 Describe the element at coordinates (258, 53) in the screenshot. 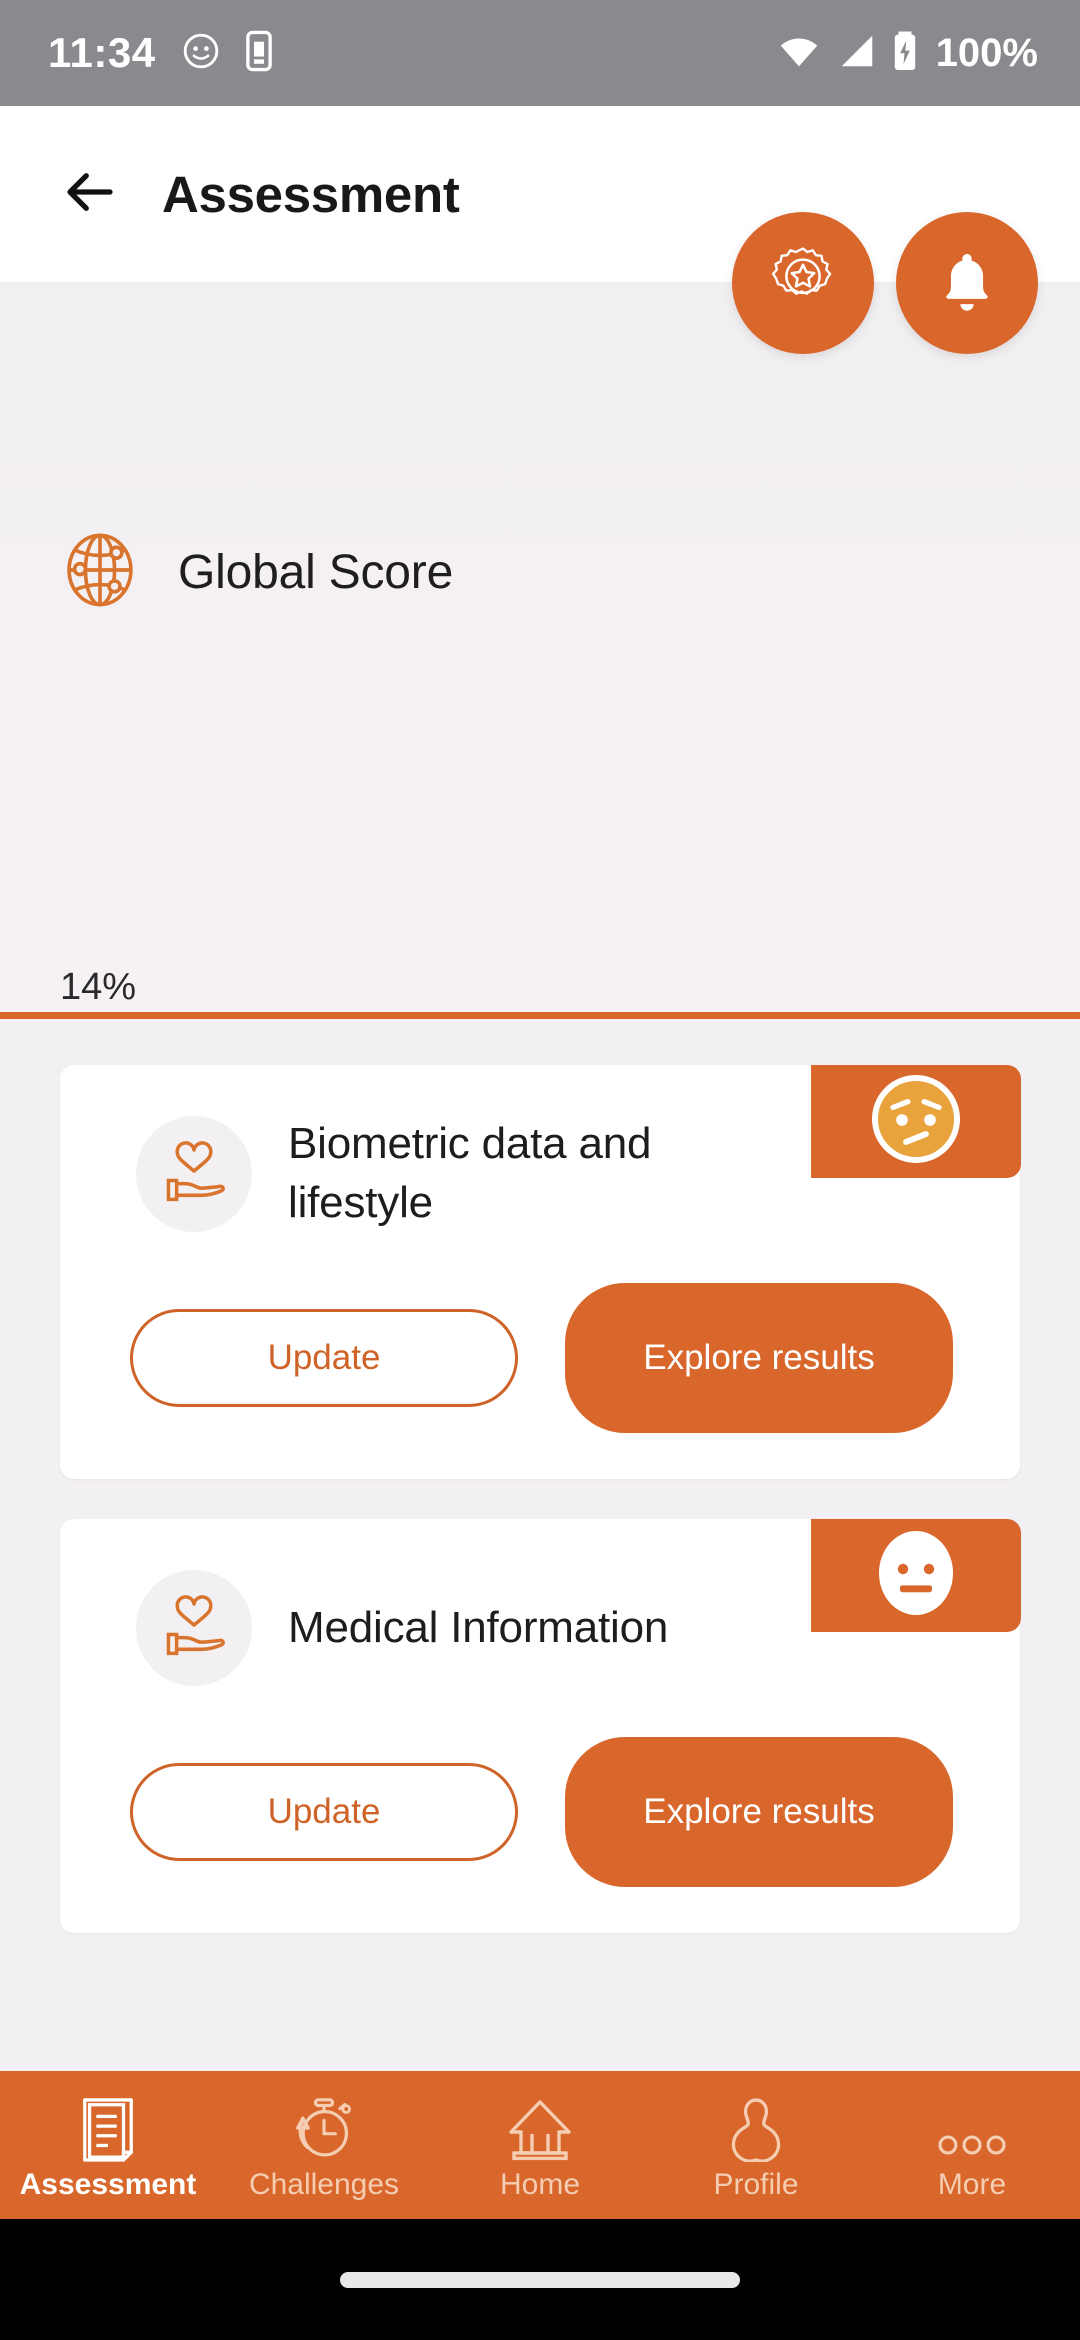

I see `sim-card-icon` at that location.